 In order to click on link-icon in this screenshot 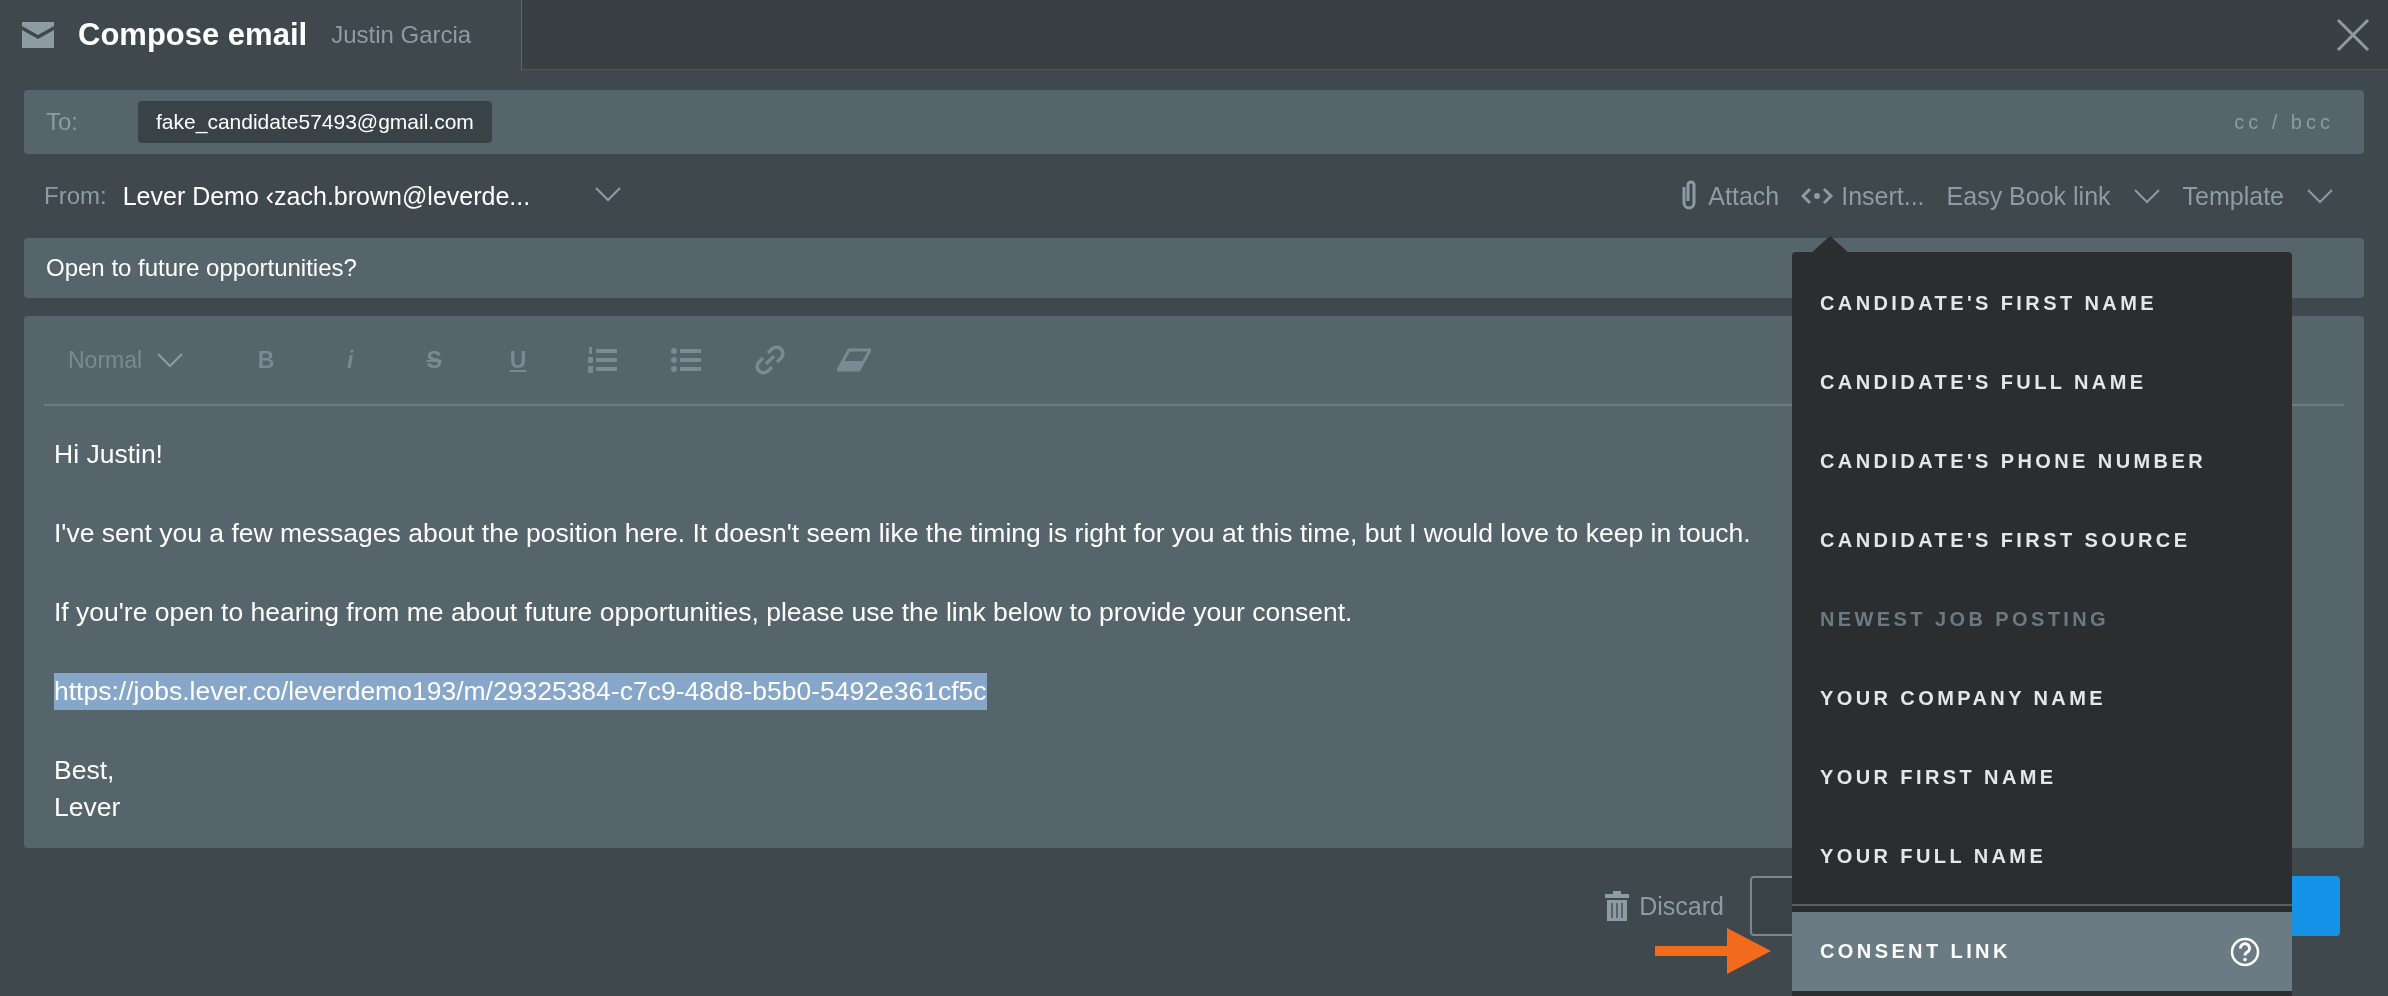, I will do `click(770, 360)`.